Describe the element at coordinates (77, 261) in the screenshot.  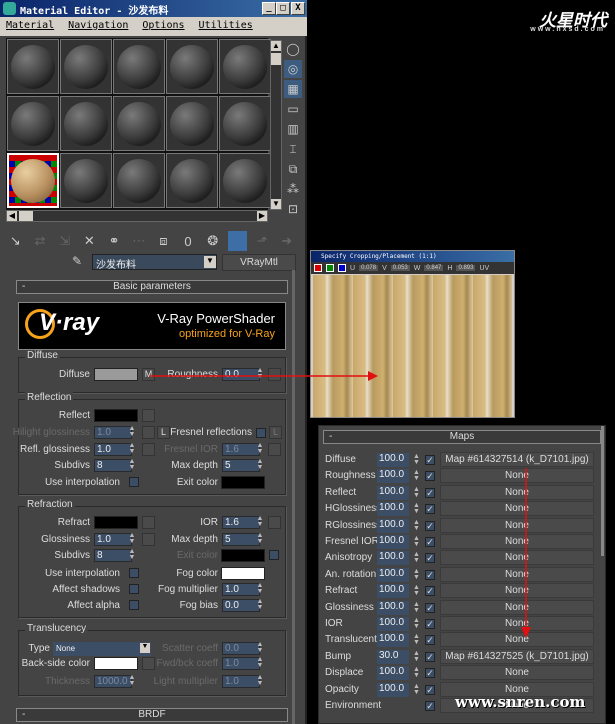
I see `eyedropper-icon: ✎` at that location.